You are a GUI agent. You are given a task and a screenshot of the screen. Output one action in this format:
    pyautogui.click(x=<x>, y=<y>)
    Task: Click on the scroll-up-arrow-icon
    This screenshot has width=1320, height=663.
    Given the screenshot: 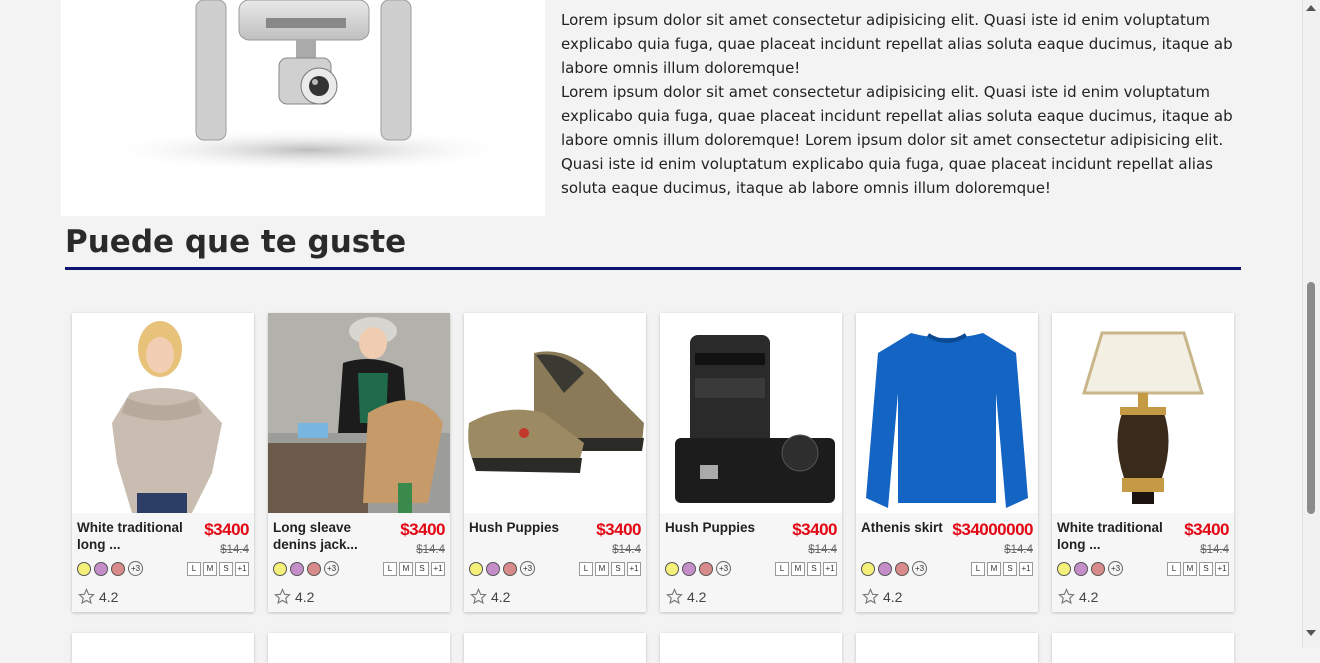 What is the action you would take?
    pyautogui.click(x=1311, y=8)
    